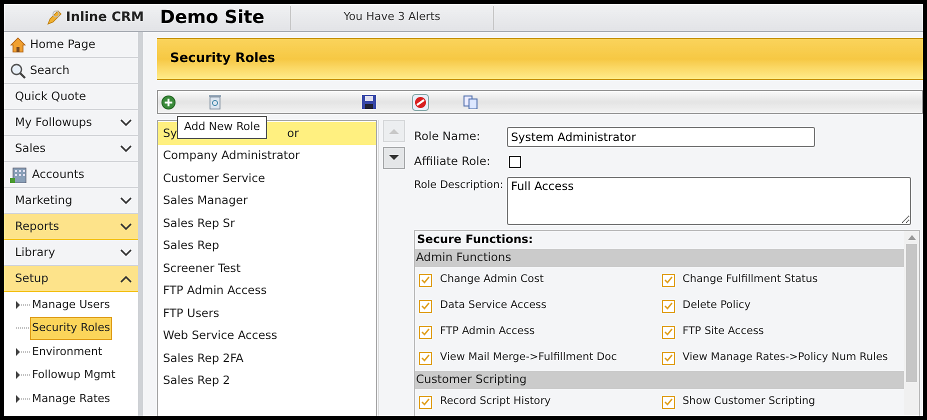  I want to click on tree-item: Followup Mgmt, so click(74, 375).